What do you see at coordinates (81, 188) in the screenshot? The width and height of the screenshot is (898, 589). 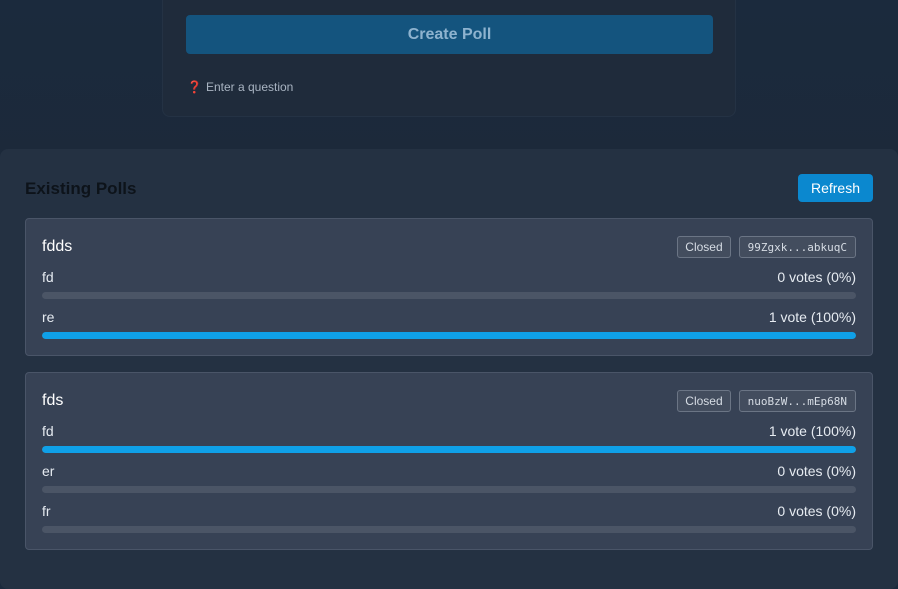 I see `existing-polls-title: Existing Polls` at bounding box center [81, 188].